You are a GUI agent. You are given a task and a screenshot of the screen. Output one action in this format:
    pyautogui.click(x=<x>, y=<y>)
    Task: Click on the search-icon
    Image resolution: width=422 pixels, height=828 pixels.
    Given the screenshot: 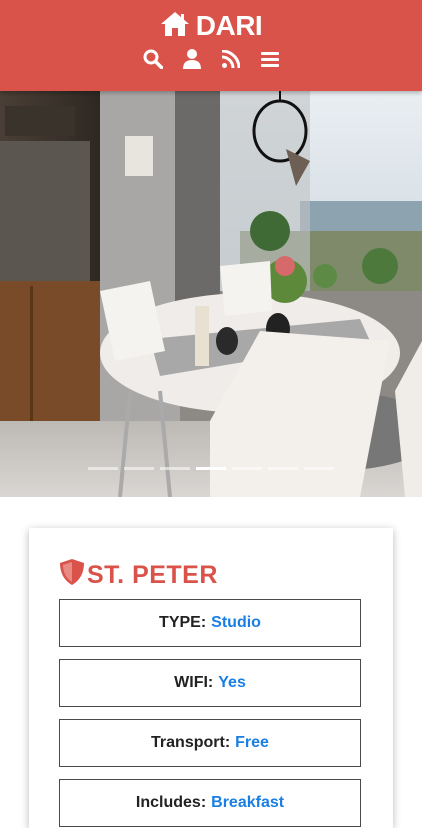 What is the action you would take?
    pyautogui.click(x=153, y=61)
    